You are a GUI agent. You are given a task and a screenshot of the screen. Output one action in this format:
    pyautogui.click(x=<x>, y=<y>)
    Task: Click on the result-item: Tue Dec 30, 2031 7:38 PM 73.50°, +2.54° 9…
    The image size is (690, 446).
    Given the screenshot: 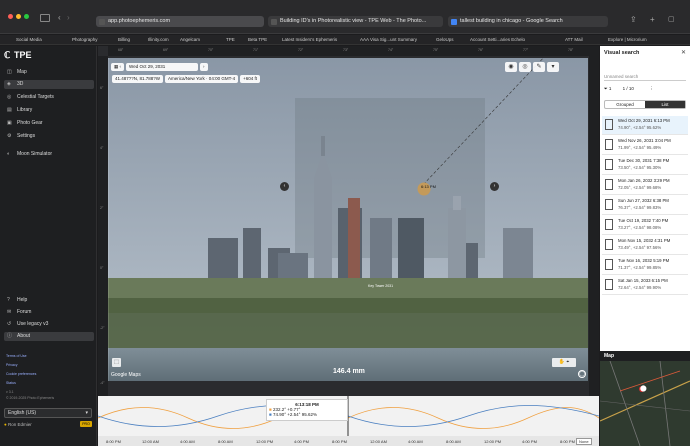 What is the action you would take?
    pyautogui.click(x=645, y=165)
    